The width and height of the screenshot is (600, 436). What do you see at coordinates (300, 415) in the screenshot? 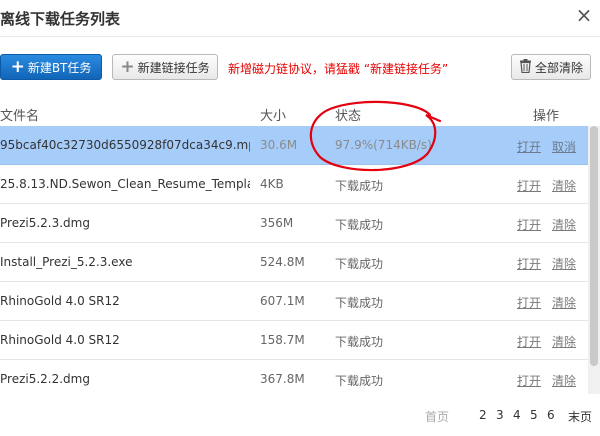
I see `pagination: 首页 2 3 4 5 6 末页` at bounding box center [300, 415].